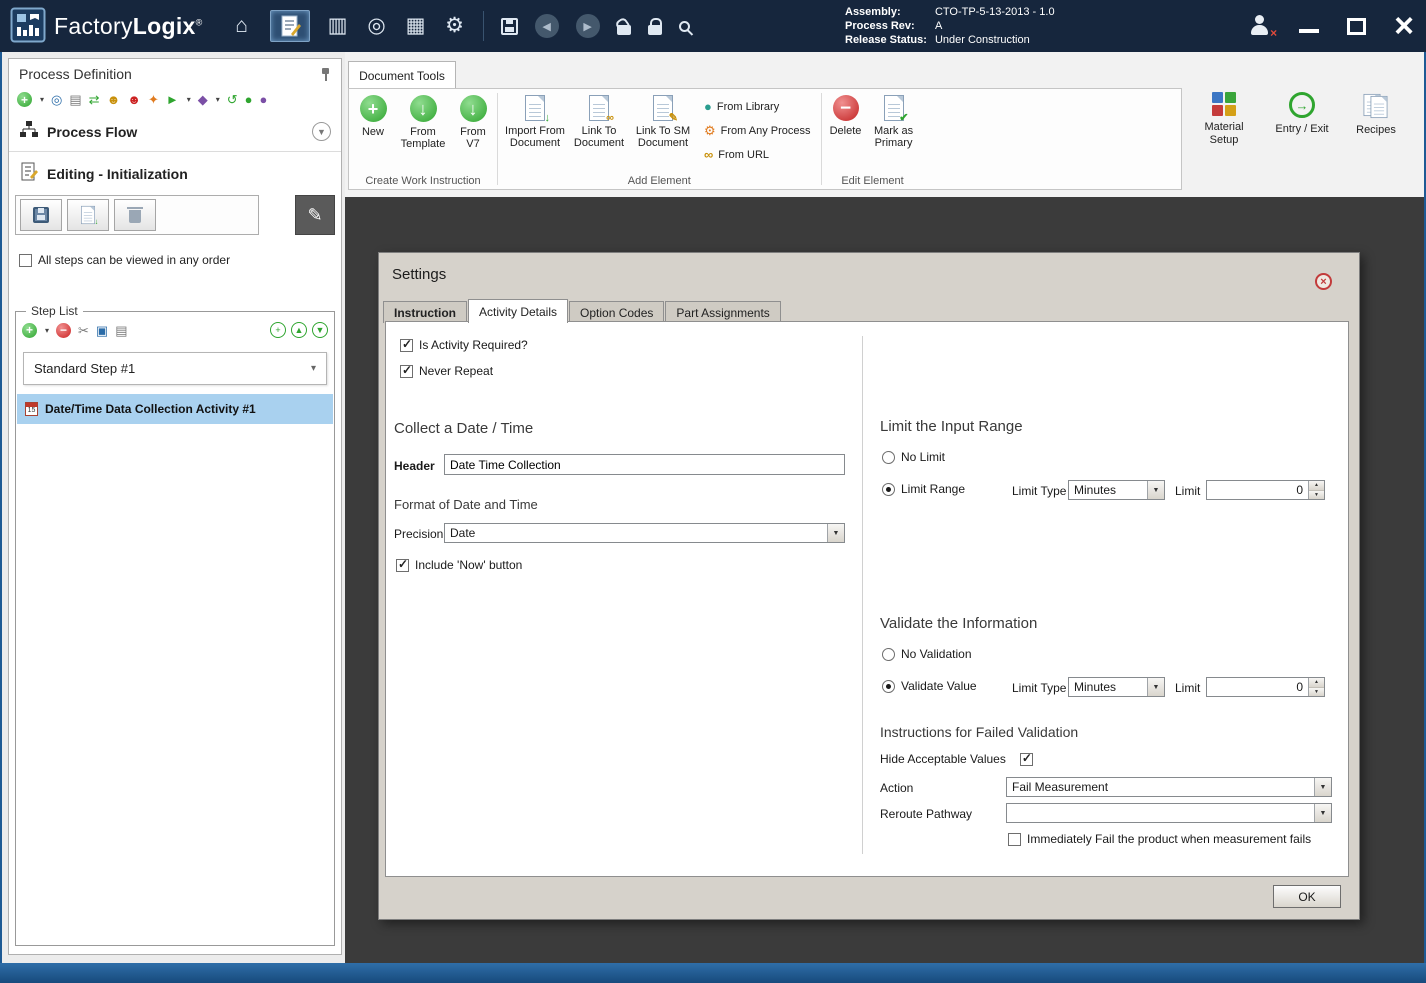 This screenshot has width=1426, height=983. I want to click on hide-acceptable-checkbox, so click(1026, 758).